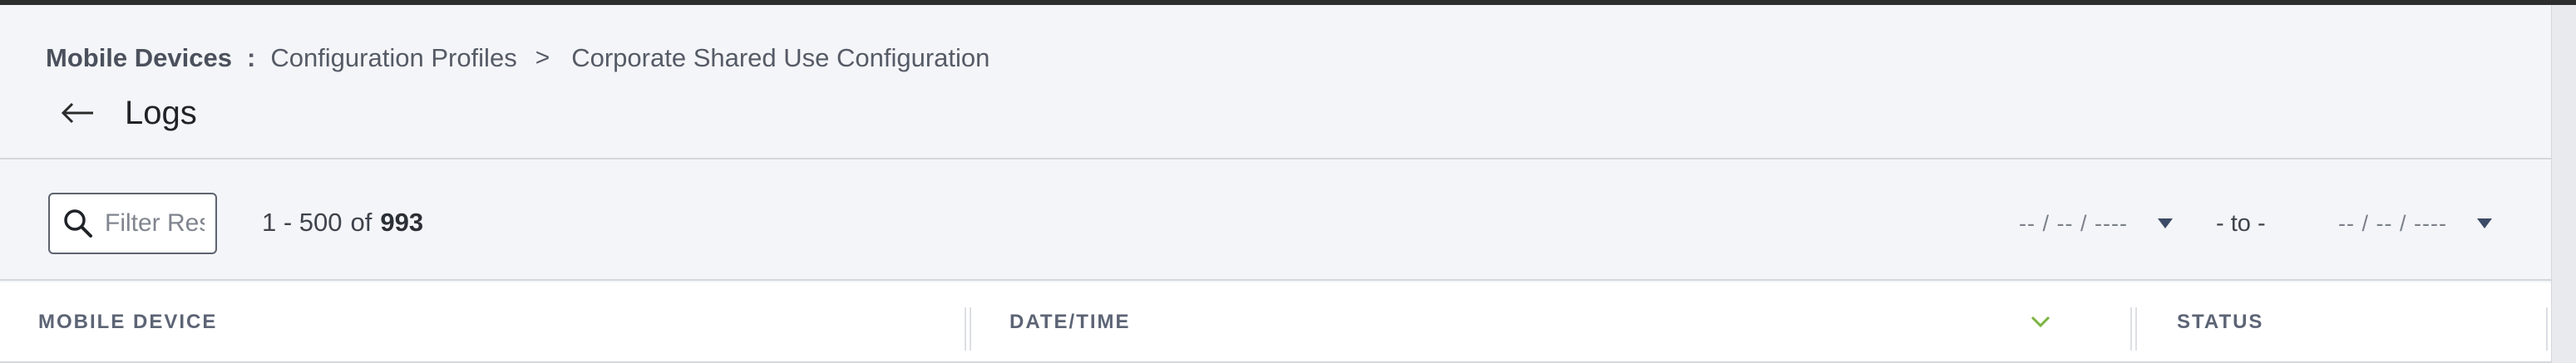  I want to click on breadcrumb-configuration-profiles: Configuration Profiles, so click(393, 58).